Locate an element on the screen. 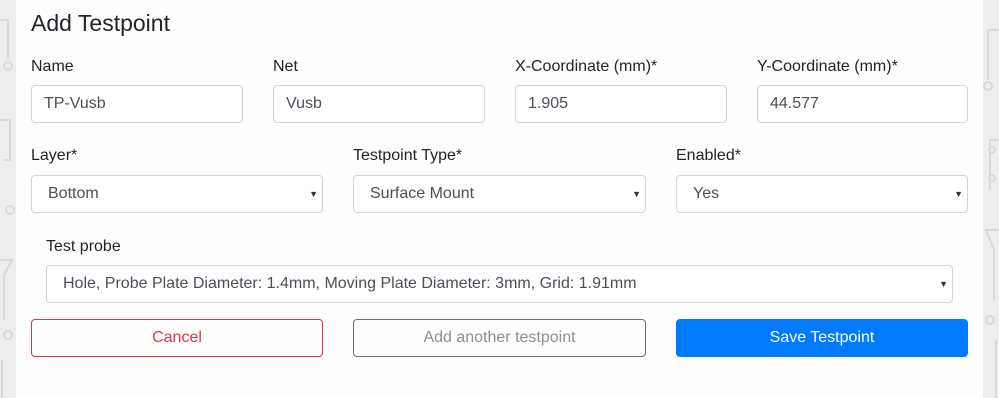 Image resolution: width=999 pixels, height=398 pixels. layer-select-value: Bottom is located at coordinates (73, 193).